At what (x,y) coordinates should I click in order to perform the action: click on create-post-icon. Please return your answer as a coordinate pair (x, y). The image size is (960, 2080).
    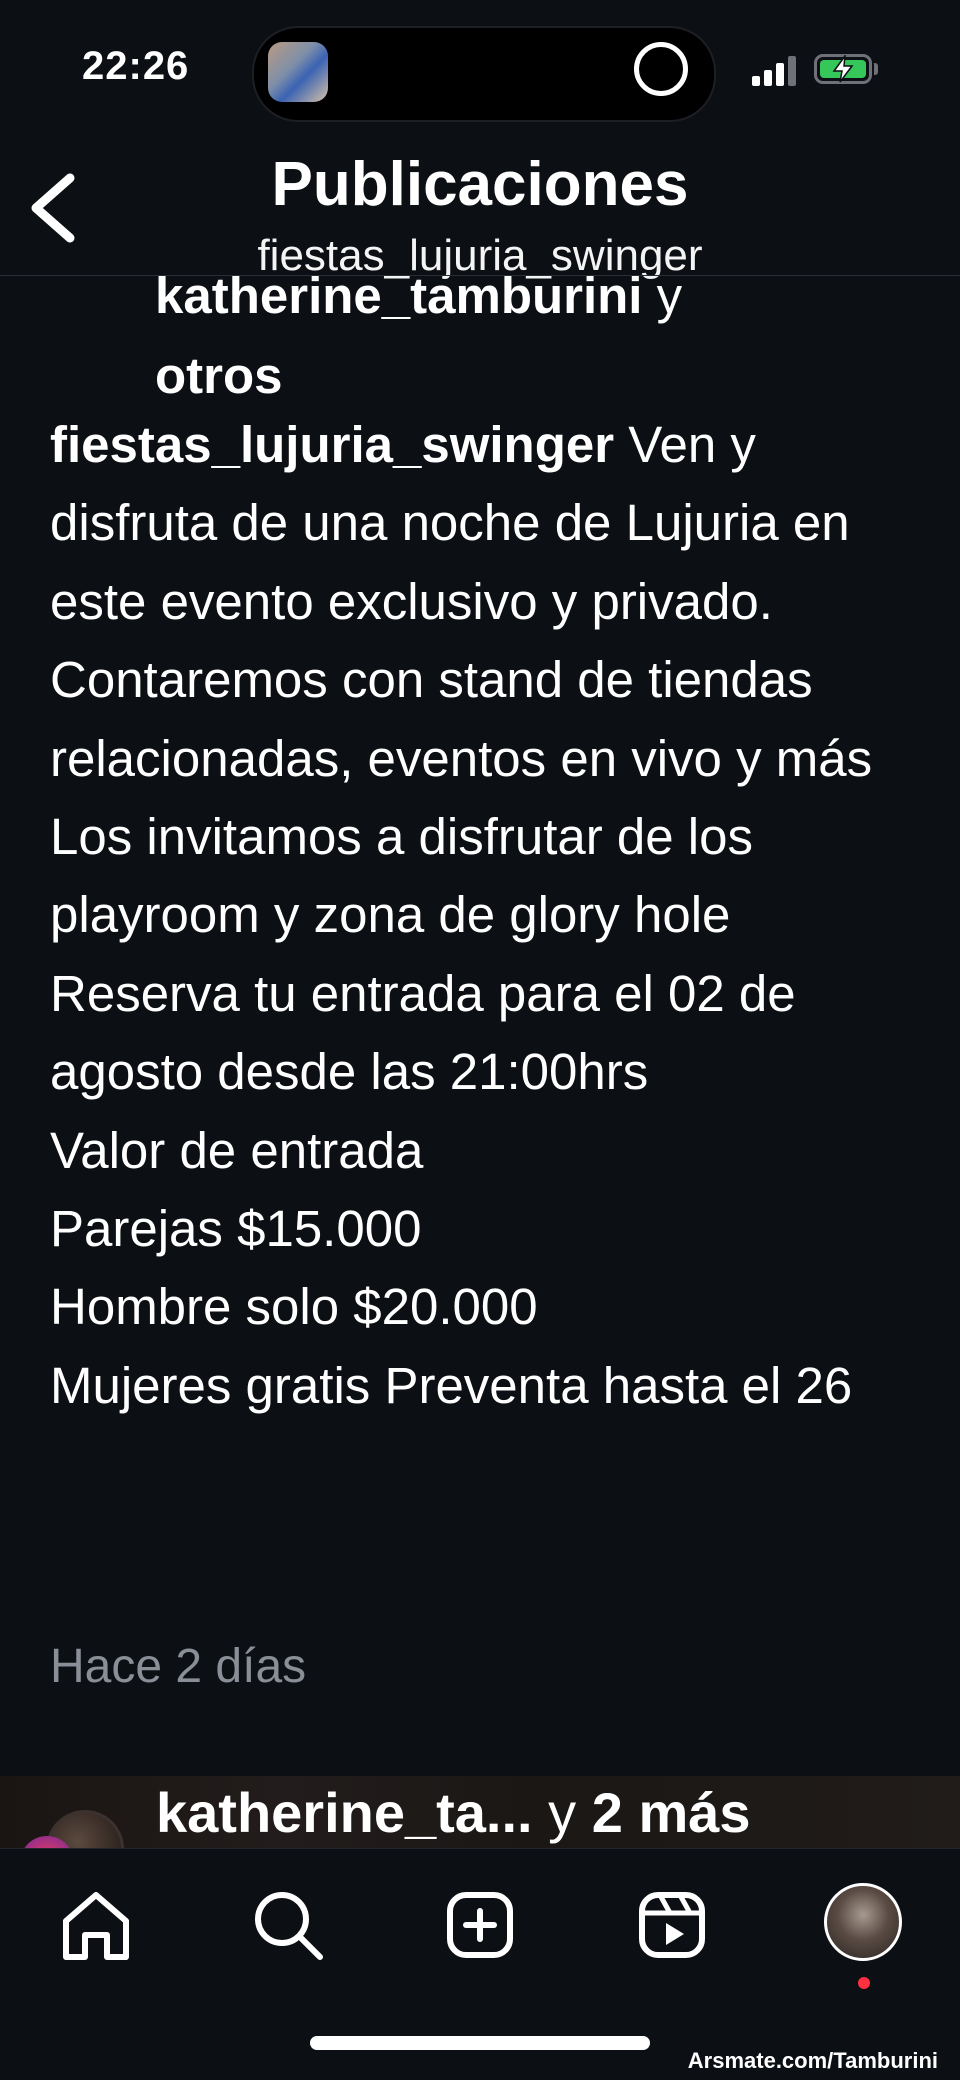
    Looking at the image, I should click on (480, 1925).